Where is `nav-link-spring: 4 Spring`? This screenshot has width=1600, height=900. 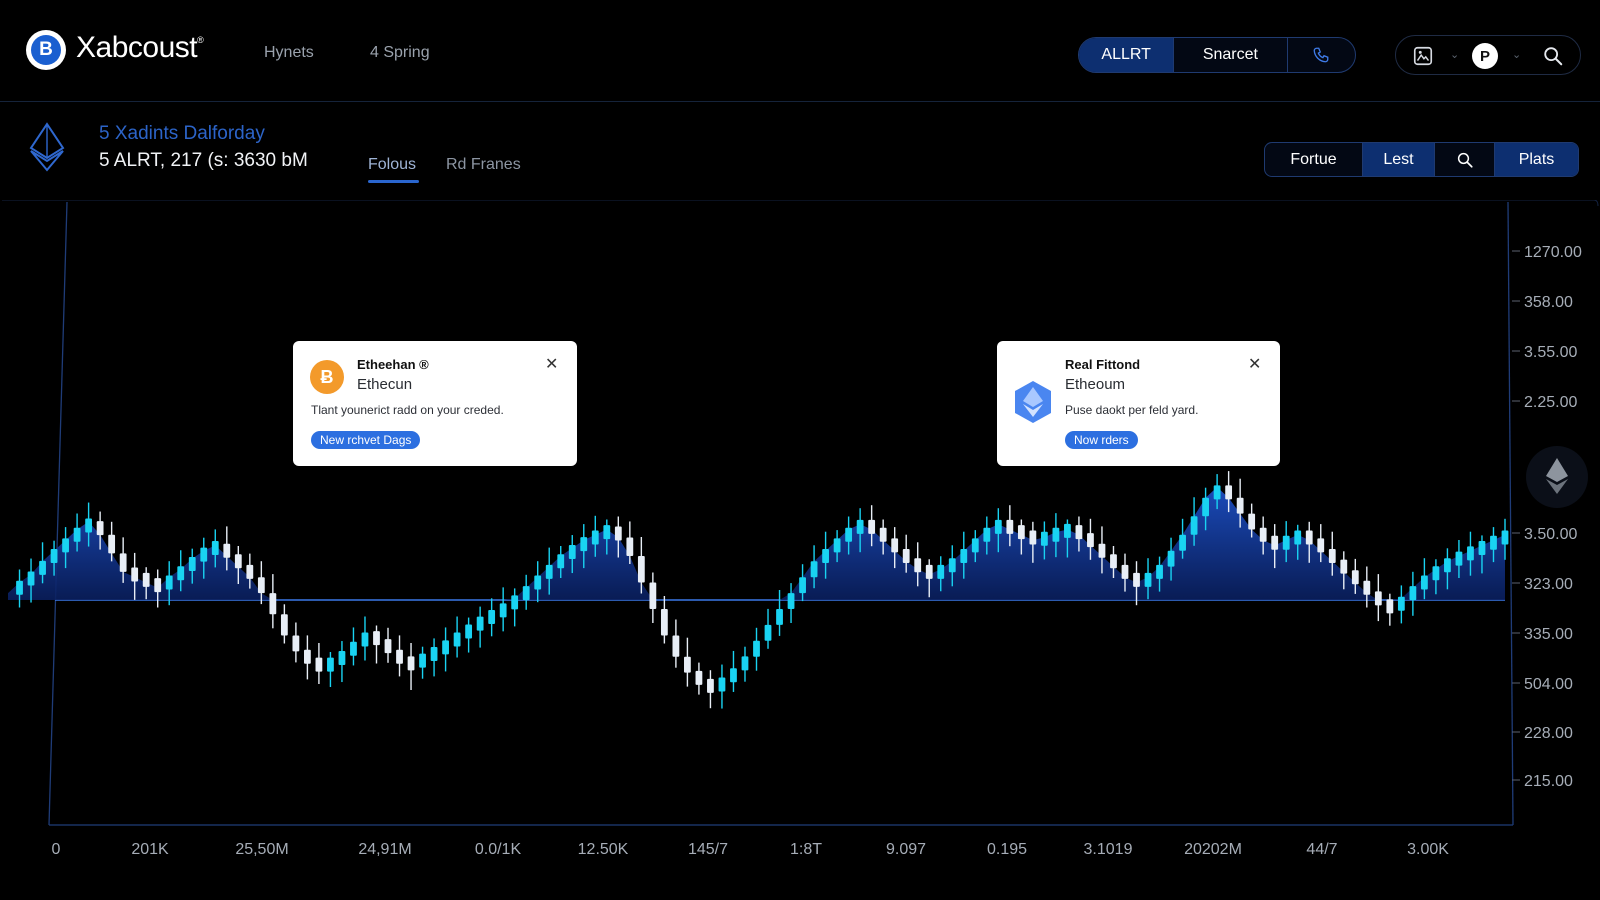 nav-link-spring: 4 Spring is located at coordinates (400, 53).